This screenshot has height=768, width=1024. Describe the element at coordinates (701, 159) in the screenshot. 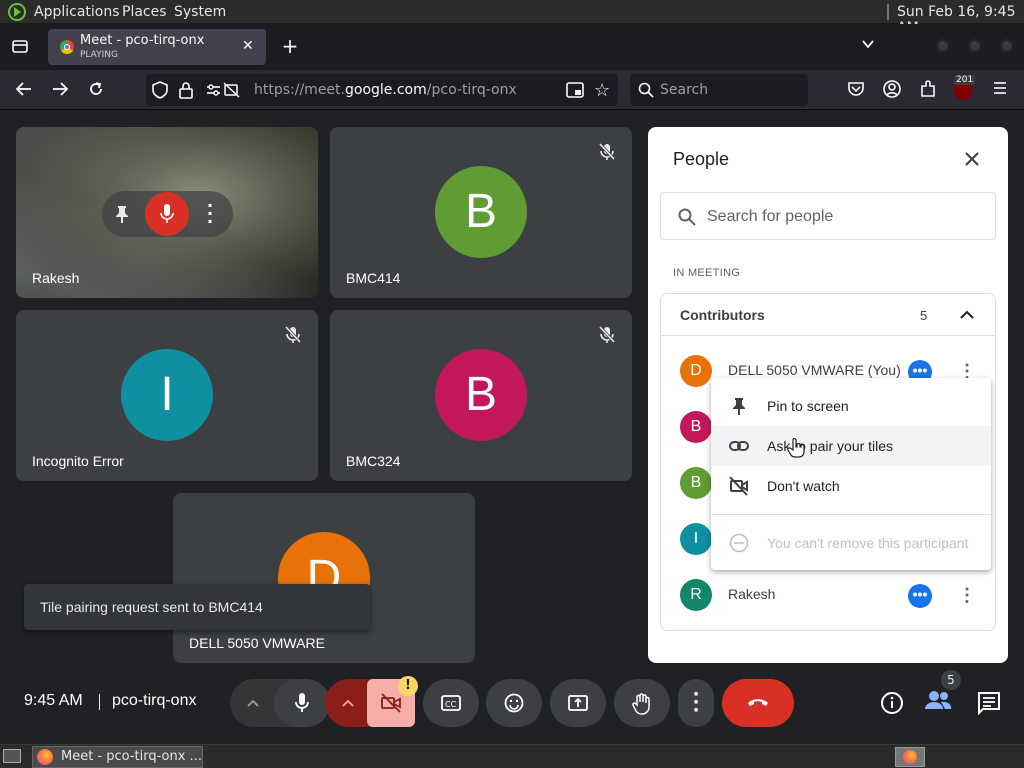

I see `panel-title: People` at that location.